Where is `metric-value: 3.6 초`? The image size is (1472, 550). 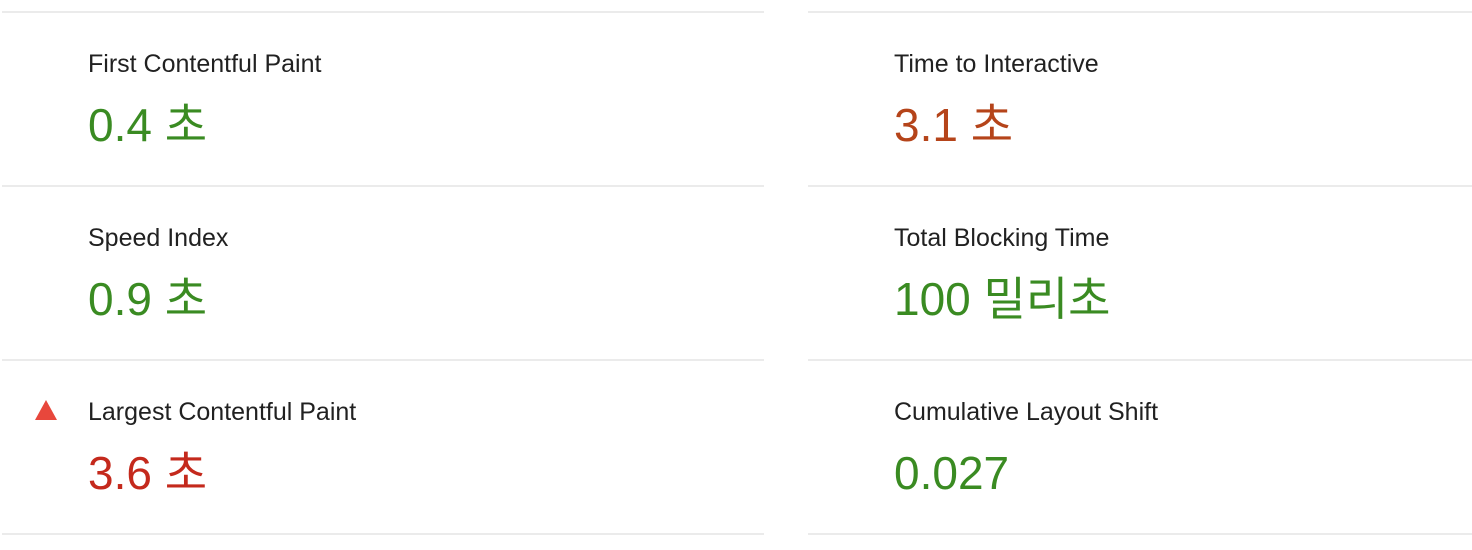 metric-value: 3.6 초 is located at coordinates (148, 473).